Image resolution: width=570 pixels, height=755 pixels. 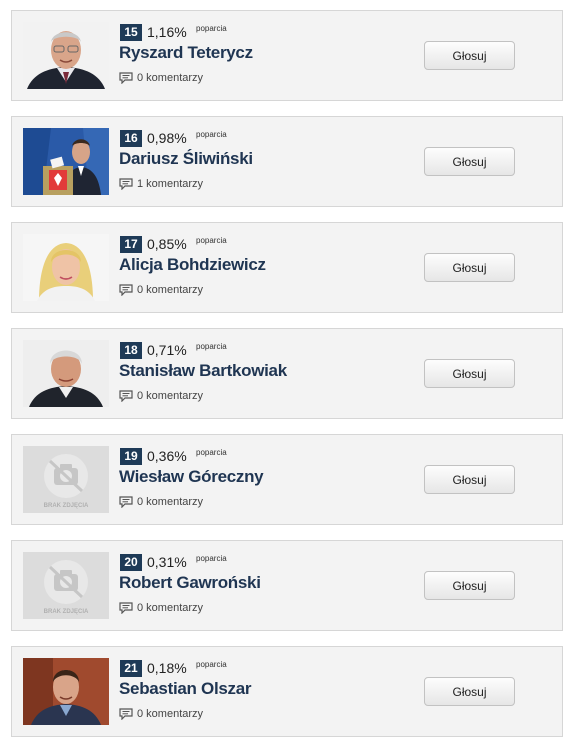 What do you see at coordinates (131, 562) in the screenshot?
I see `rank-badge: 20` at bounding box center [131, 562].